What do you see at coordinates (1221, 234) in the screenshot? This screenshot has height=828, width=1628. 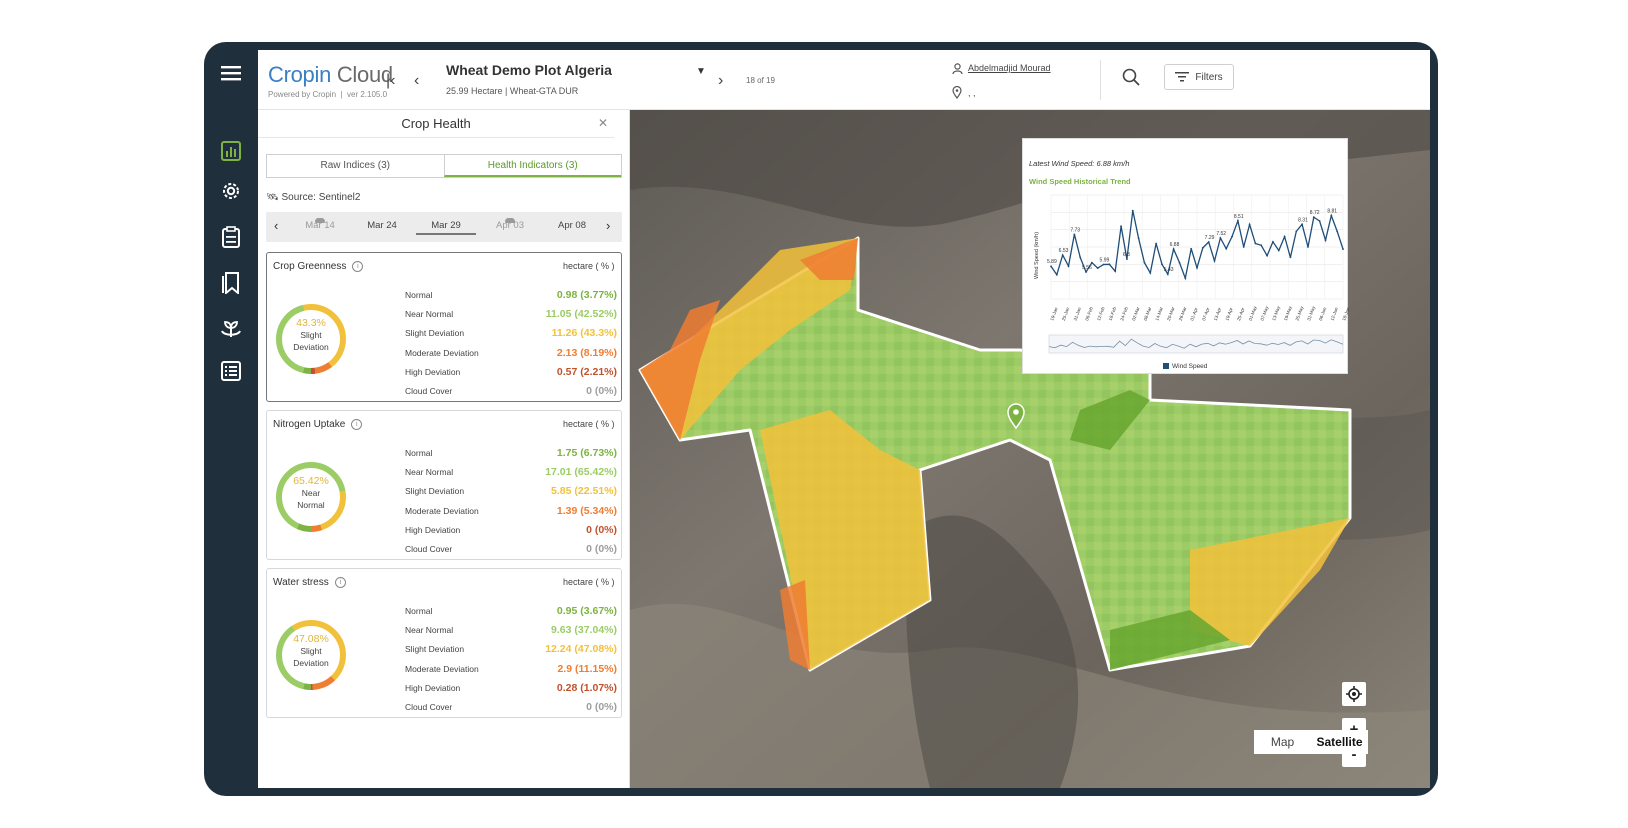 I see `data-label: 7.52` at bounding box center [1221, 234].